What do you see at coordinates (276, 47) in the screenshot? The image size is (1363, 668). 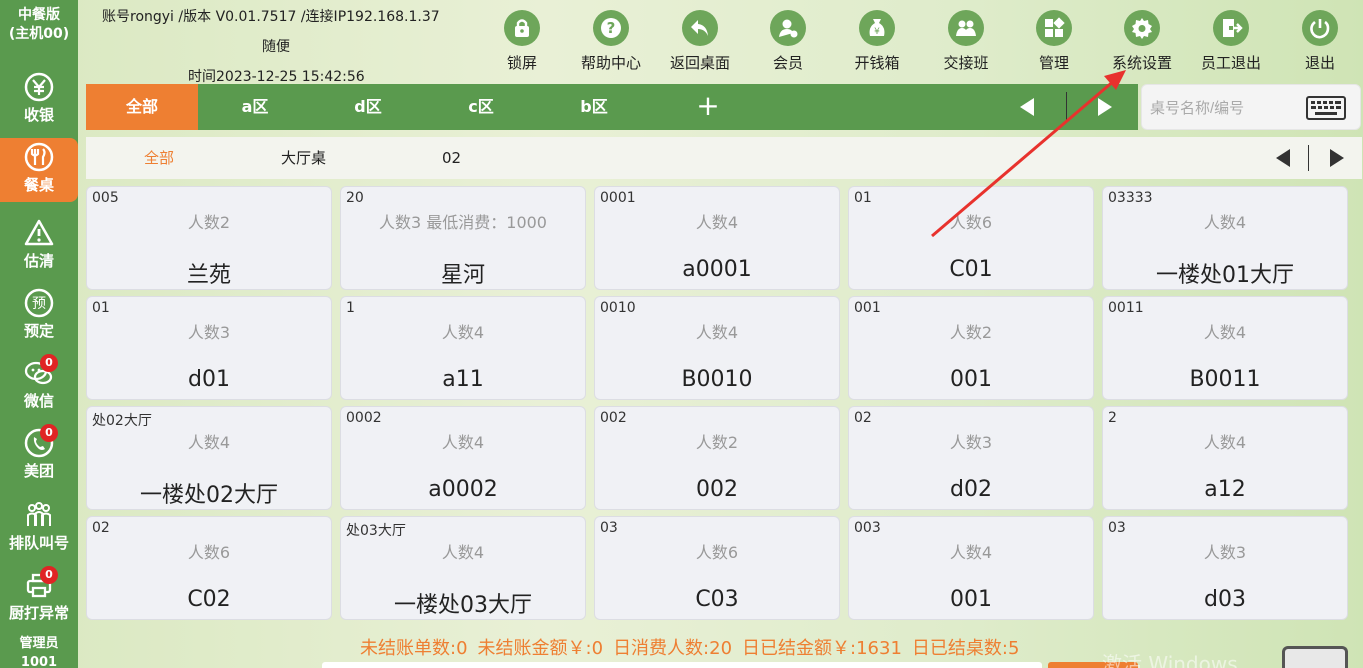 I see `store-name: 随便` at bounding box center [276, 47].